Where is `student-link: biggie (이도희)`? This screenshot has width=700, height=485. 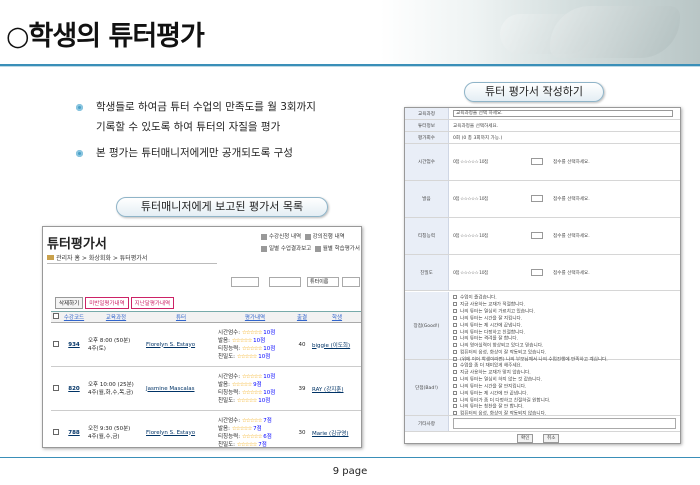 student-link: biggie (이도희) is located at coordinates (331, 346).